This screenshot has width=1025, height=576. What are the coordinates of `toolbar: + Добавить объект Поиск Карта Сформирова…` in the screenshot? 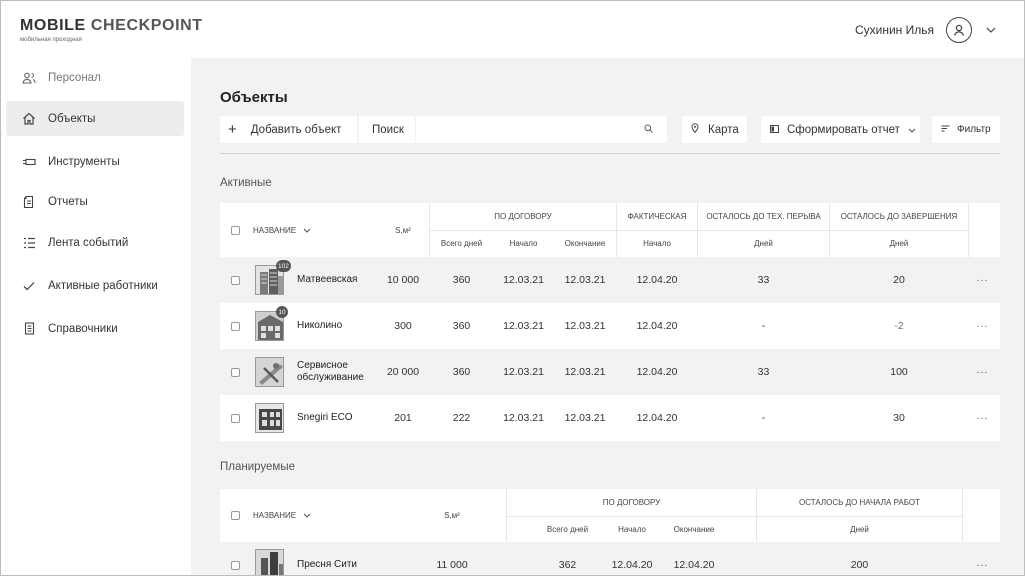 It's located at (610, 129).